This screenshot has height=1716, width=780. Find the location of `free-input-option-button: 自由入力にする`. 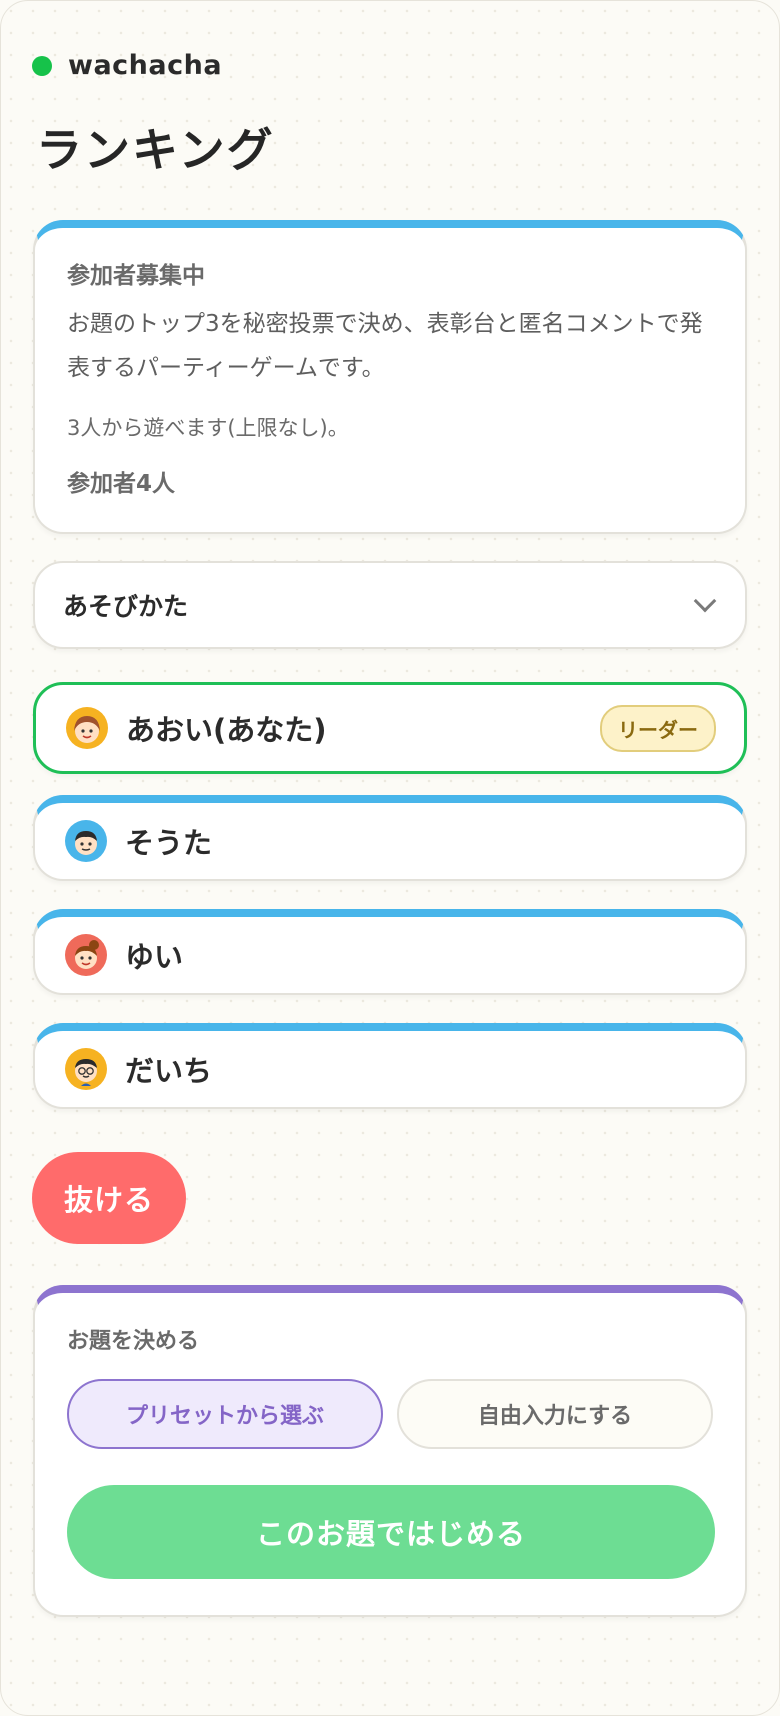

free-input-option-button: 自由入力にする is located at coordinates (555, 1414).